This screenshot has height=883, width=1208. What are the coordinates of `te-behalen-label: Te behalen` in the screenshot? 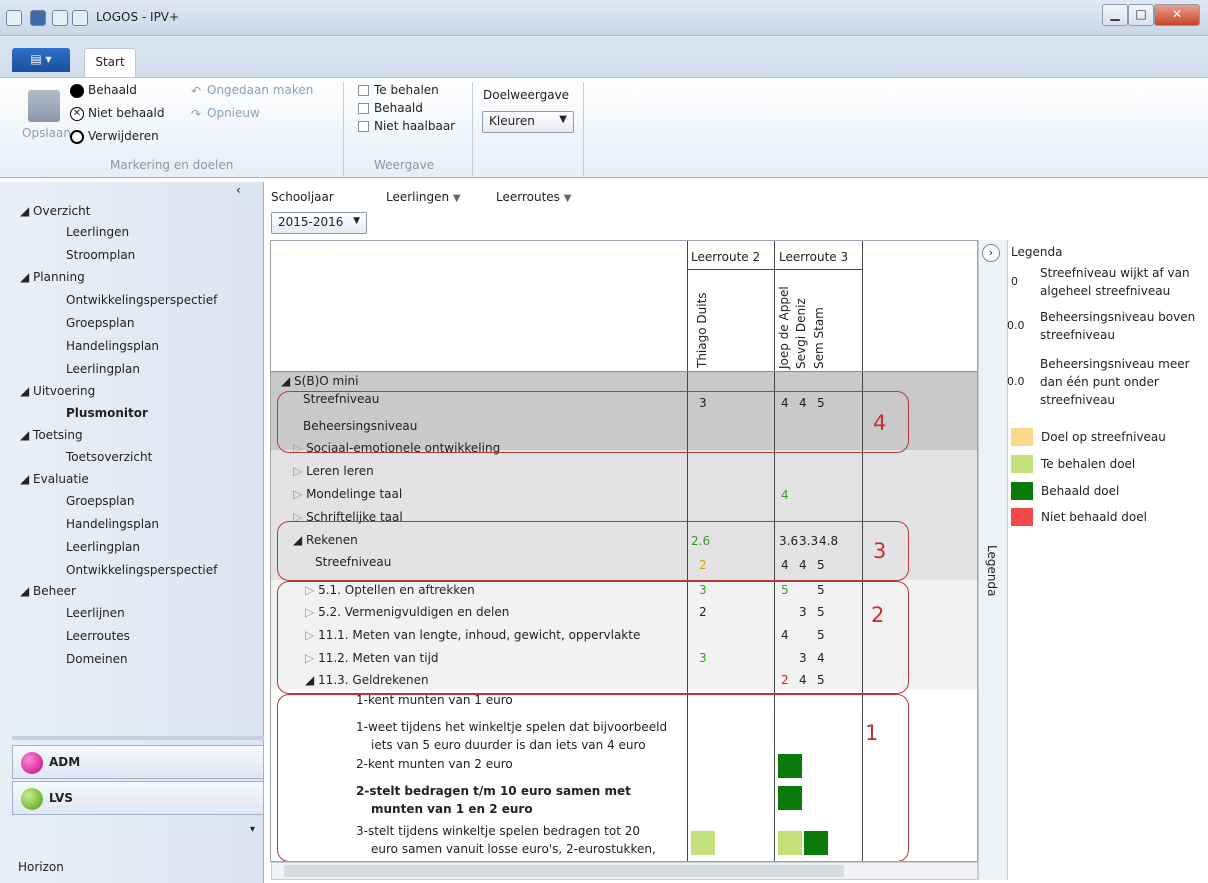 It's located at (406, 90).